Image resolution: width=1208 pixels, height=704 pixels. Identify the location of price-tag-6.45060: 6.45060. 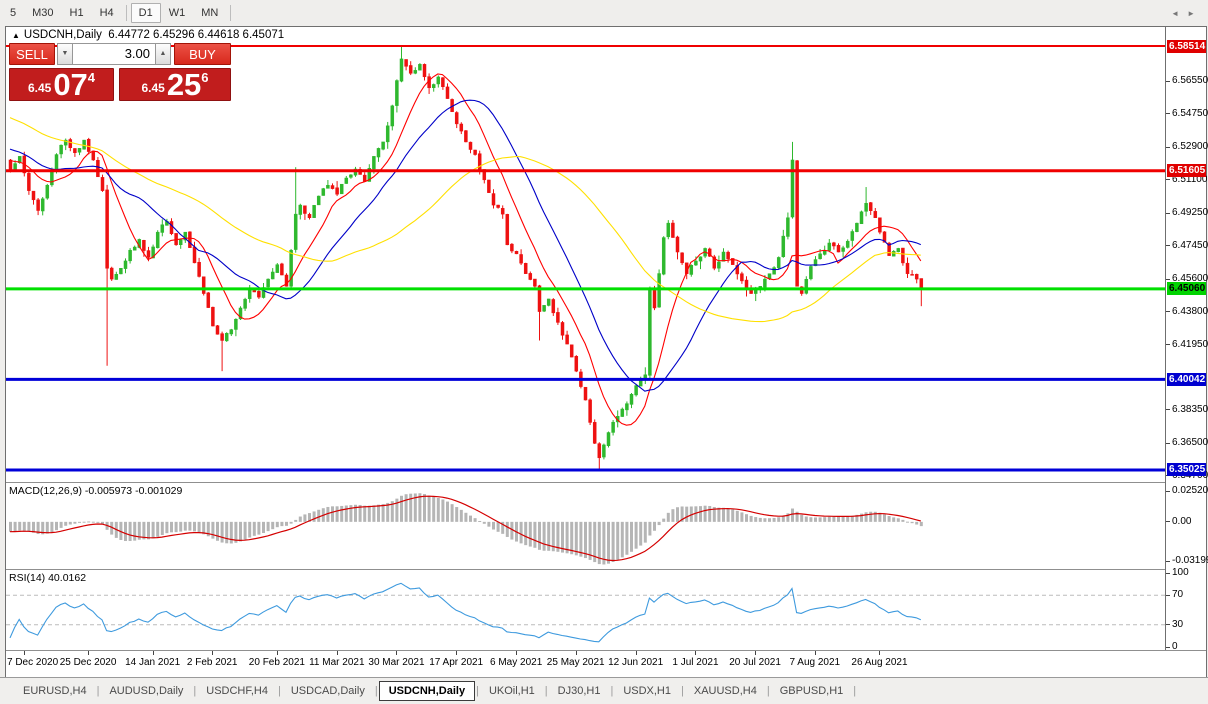
(1186, 289).